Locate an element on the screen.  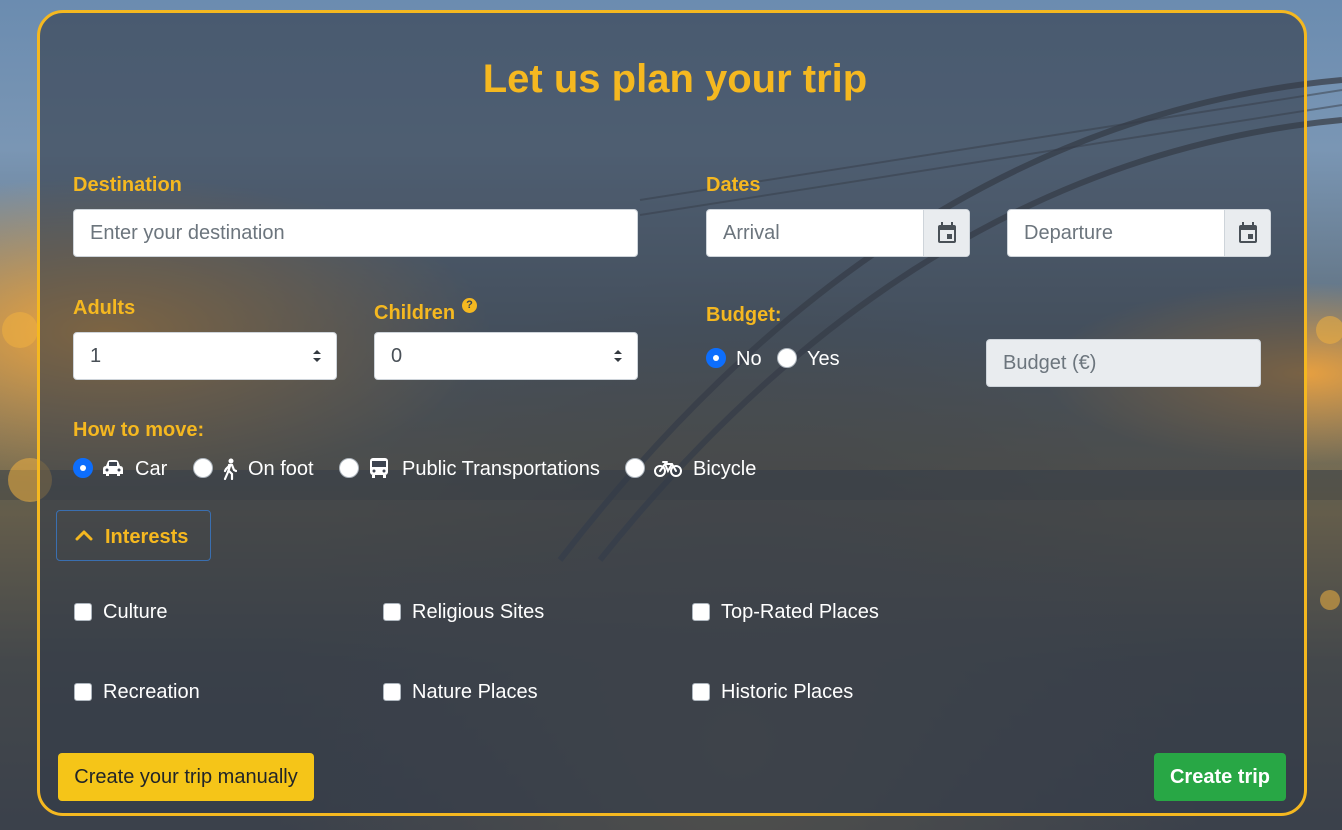
transport-public-label: Public Transportations is located at coordinates (501, 469).